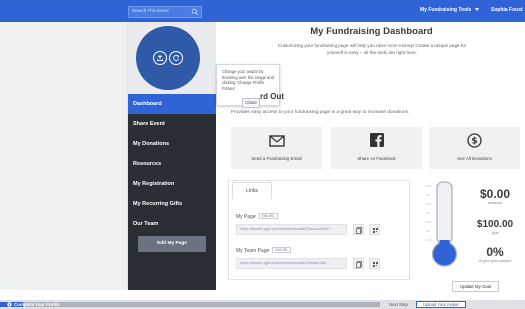 Image resolution: width=525 pixels, height=309 pixels. I want to click on team-page-field-label: My Team Page Edit URL, so click(264, 250).